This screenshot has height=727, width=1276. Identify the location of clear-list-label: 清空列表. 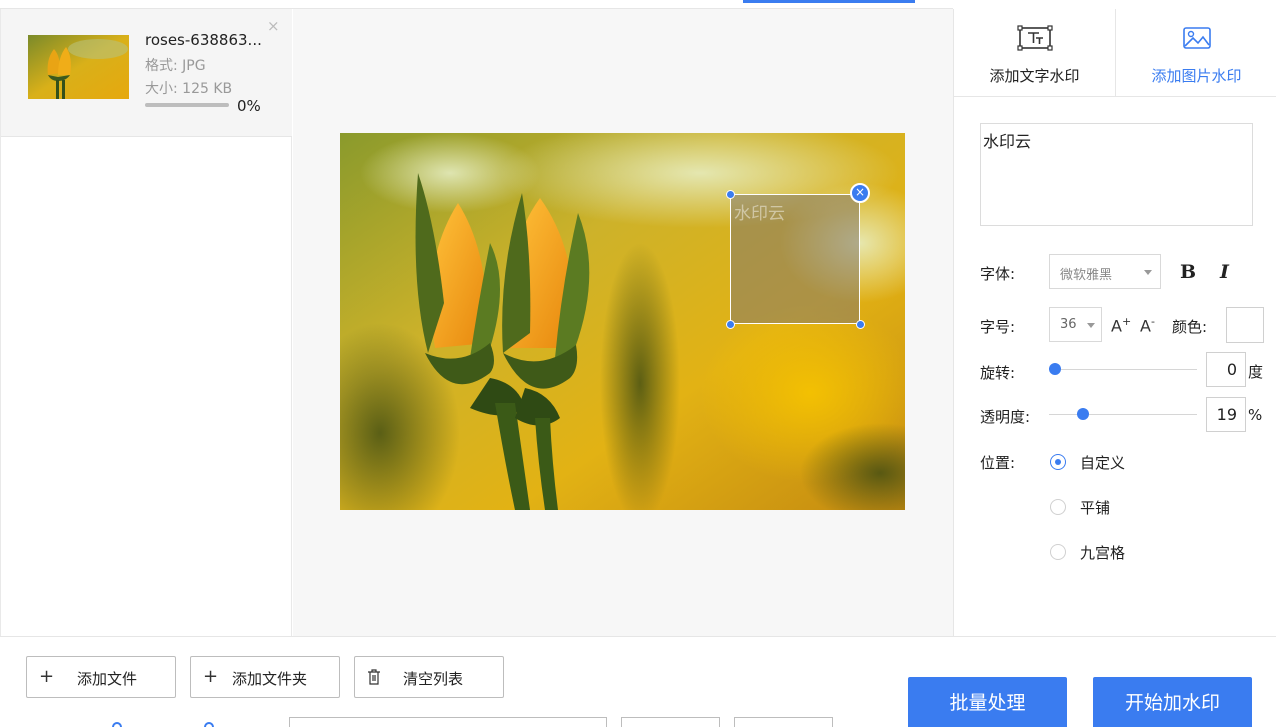
(433, 679).